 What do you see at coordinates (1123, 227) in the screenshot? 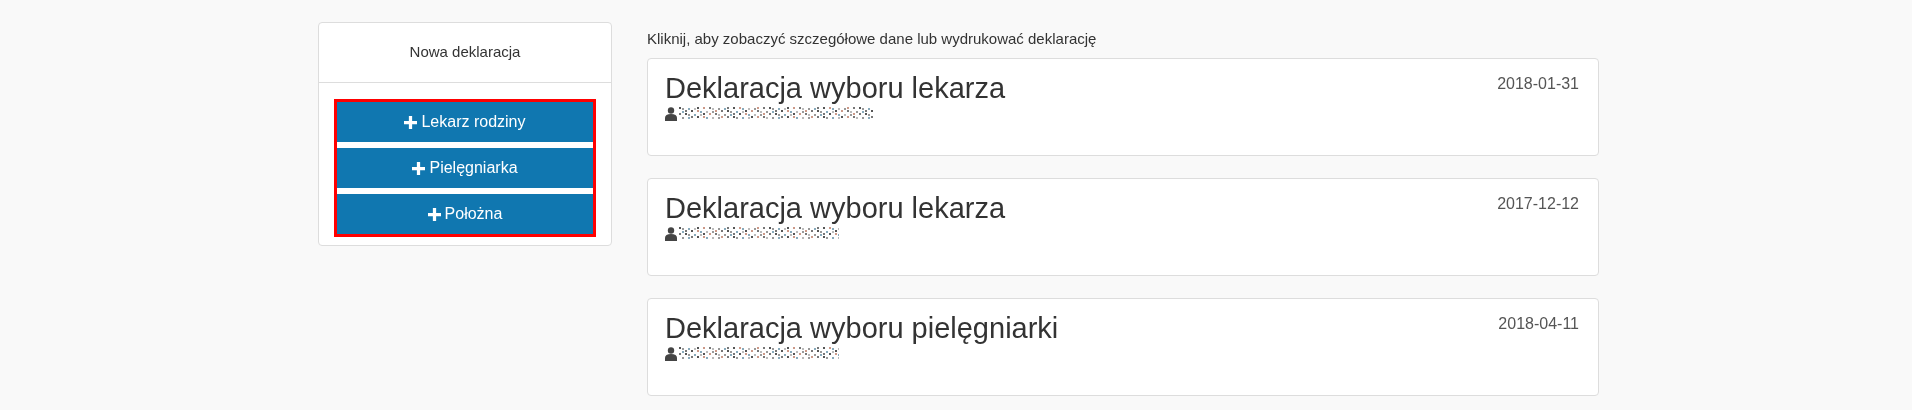
I see `declaration-card: Deklaracja wyboru lekarza 2017-12-12` at bounding box center [1123, 227].